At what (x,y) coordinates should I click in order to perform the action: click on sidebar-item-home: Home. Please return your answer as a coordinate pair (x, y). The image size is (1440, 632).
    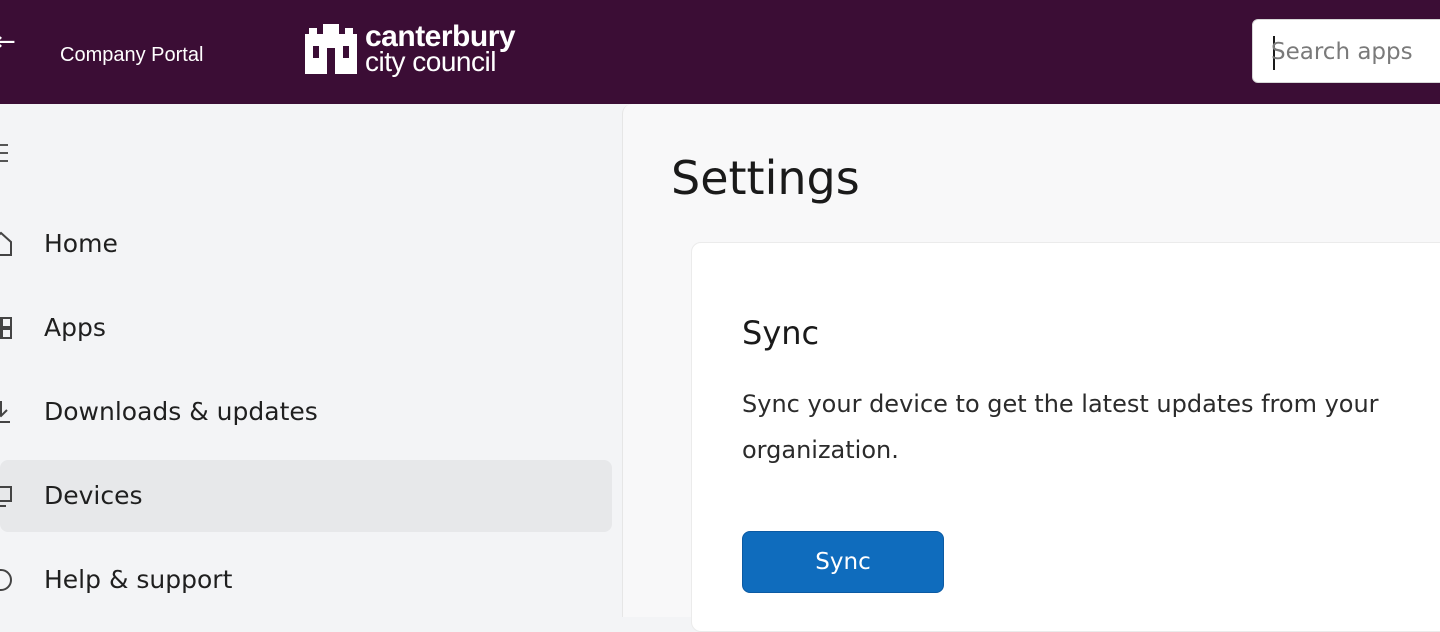
    Looking at the image, I should click on (306, 244).